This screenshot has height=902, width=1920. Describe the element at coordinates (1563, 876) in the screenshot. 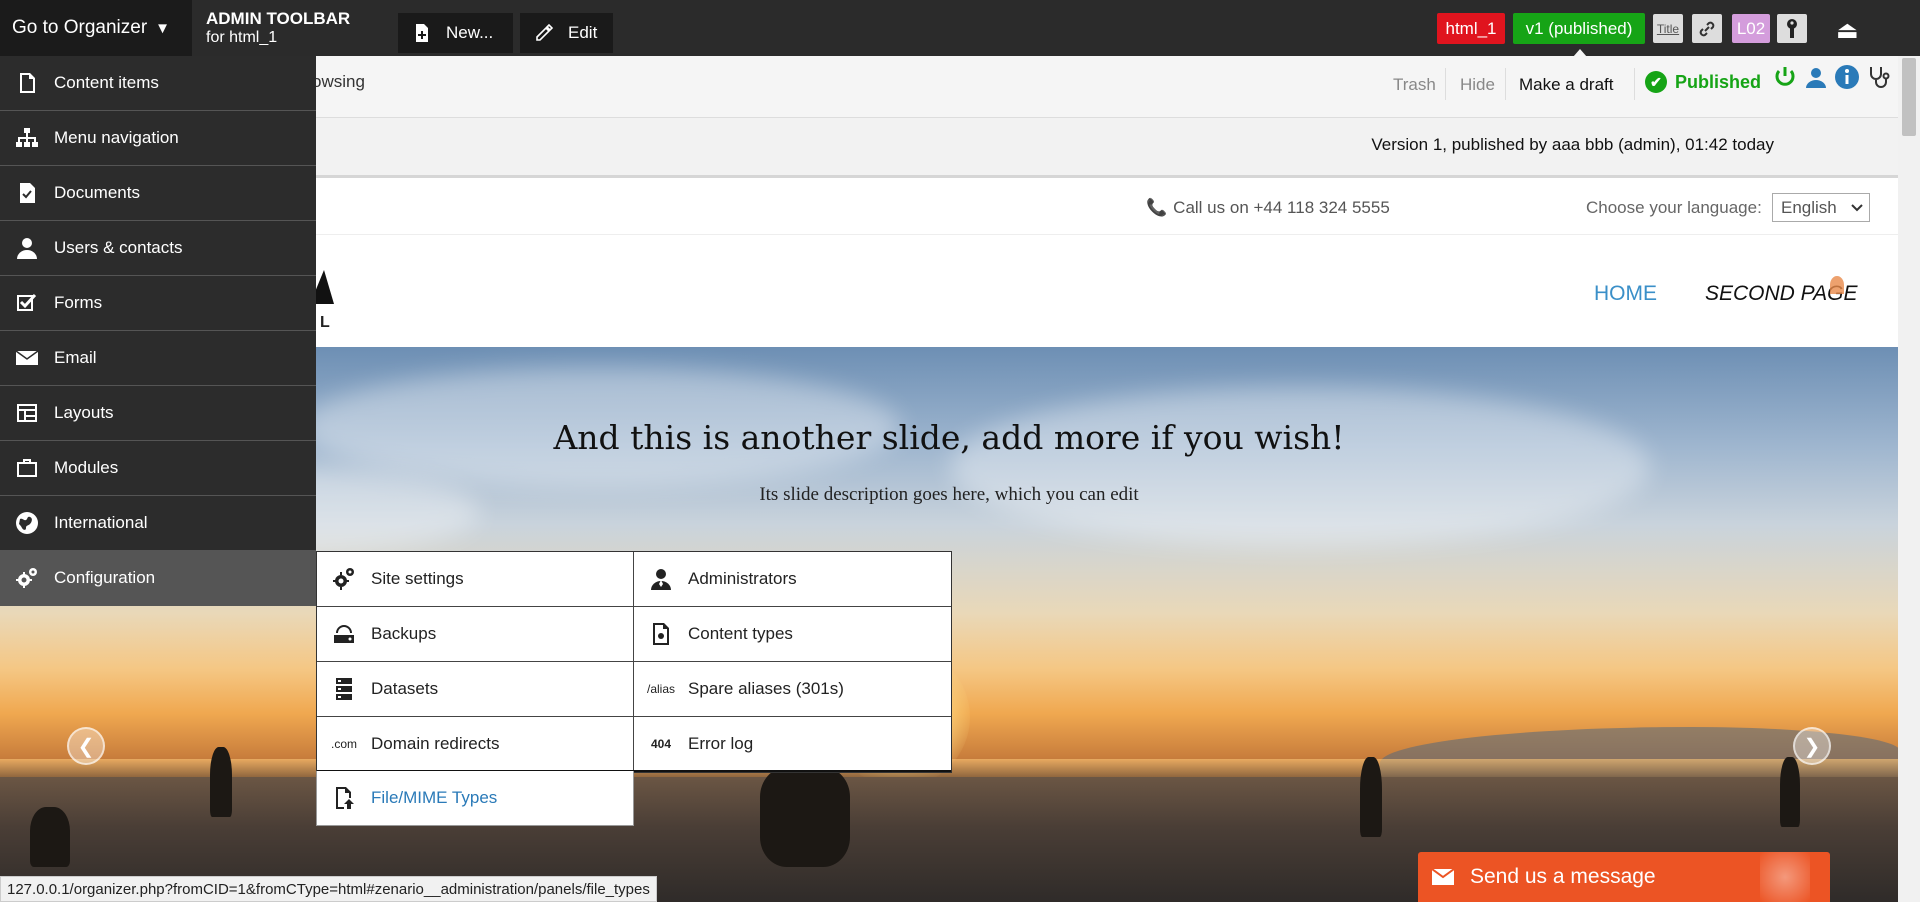

I see `send-message-label: Send us a message` at that location.